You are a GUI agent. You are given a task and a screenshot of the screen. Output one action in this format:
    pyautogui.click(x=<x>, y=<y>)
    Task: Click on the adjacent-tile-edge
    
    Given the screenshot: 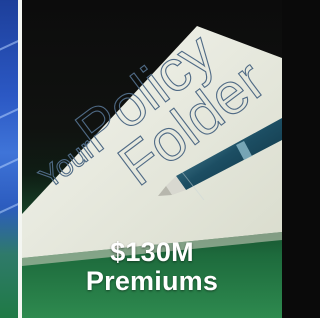 What is the action you would take?
    pyautogui.click(x=9, y=159)
    